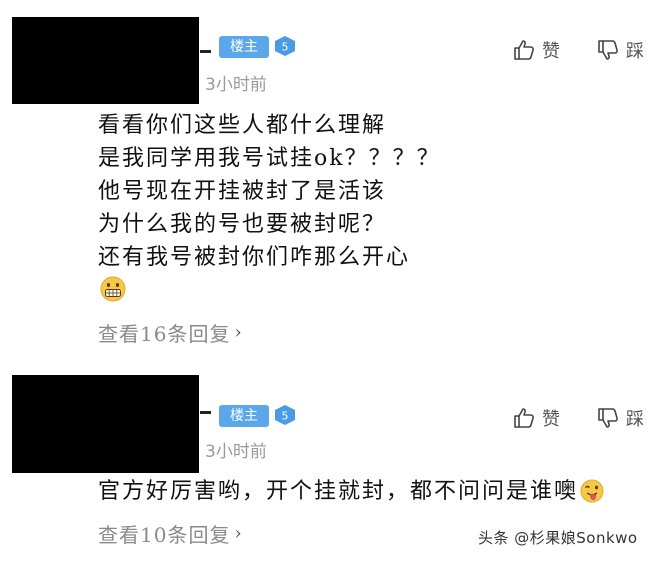  What do you see at coordinates (164, 334) in the screenshot?
I see `view-replies-label: 查看16条回复` at bounding box center [164, 334].